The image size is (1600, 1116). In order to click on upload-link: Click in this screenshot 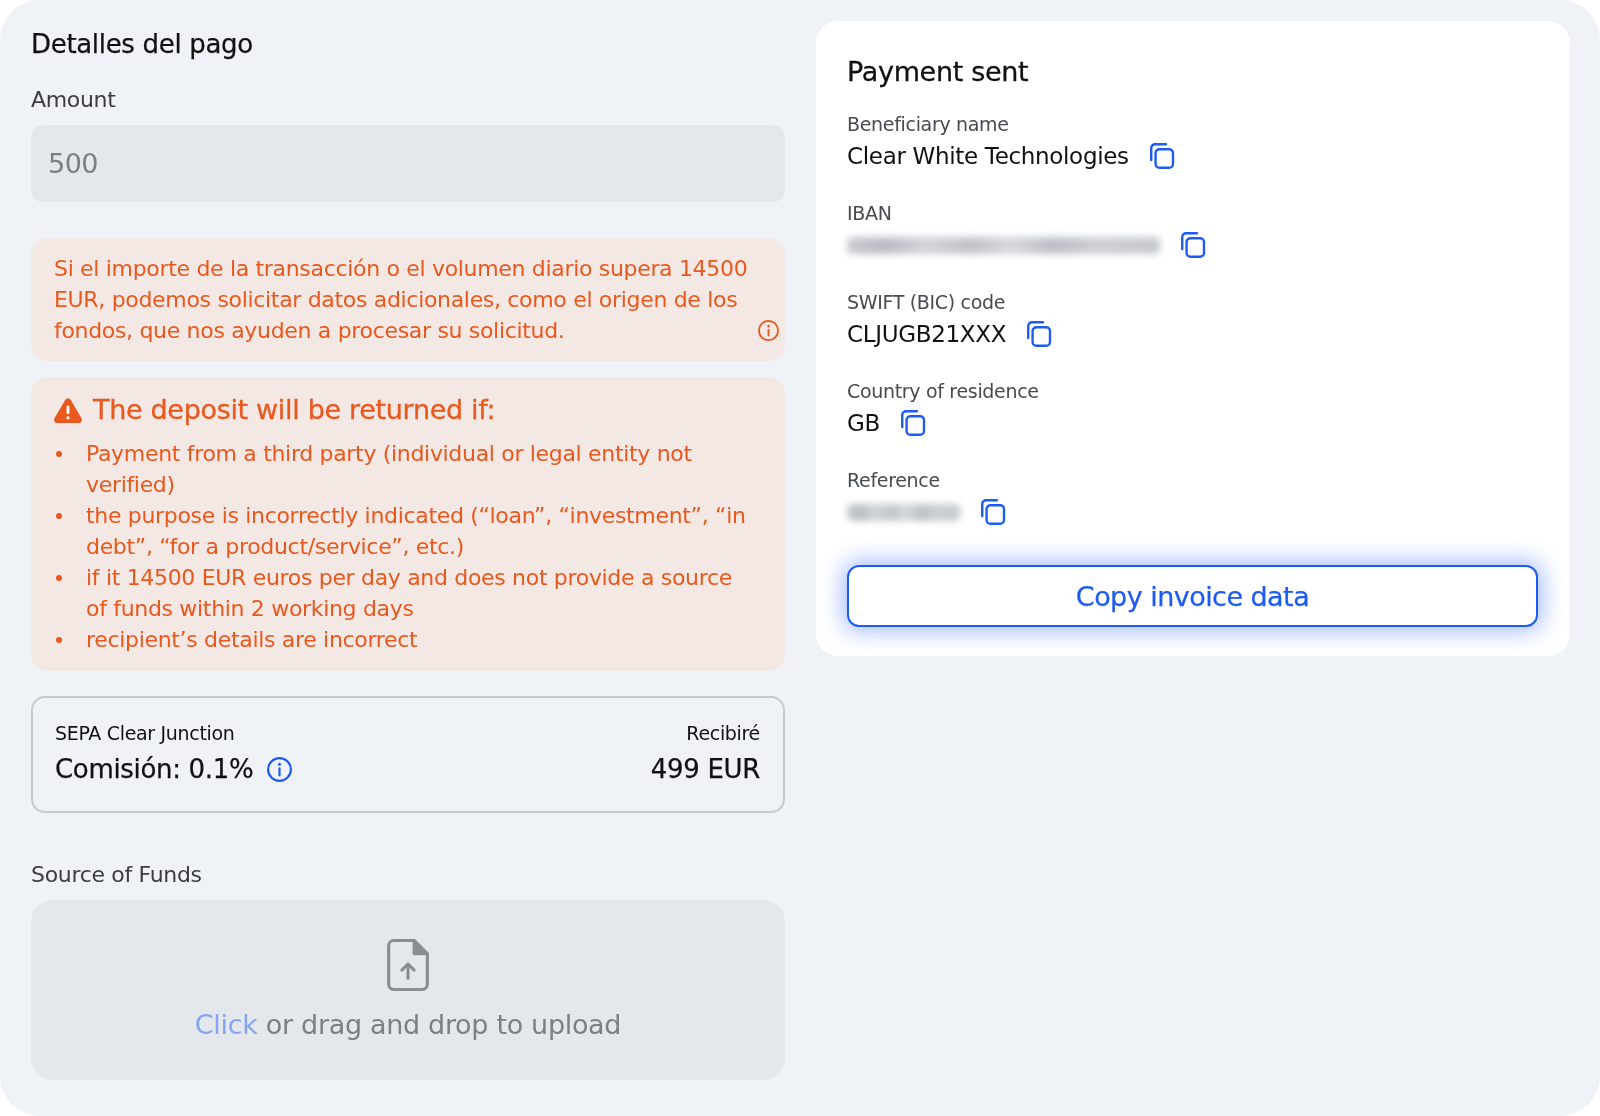, I will do `click(226, 1024)`.